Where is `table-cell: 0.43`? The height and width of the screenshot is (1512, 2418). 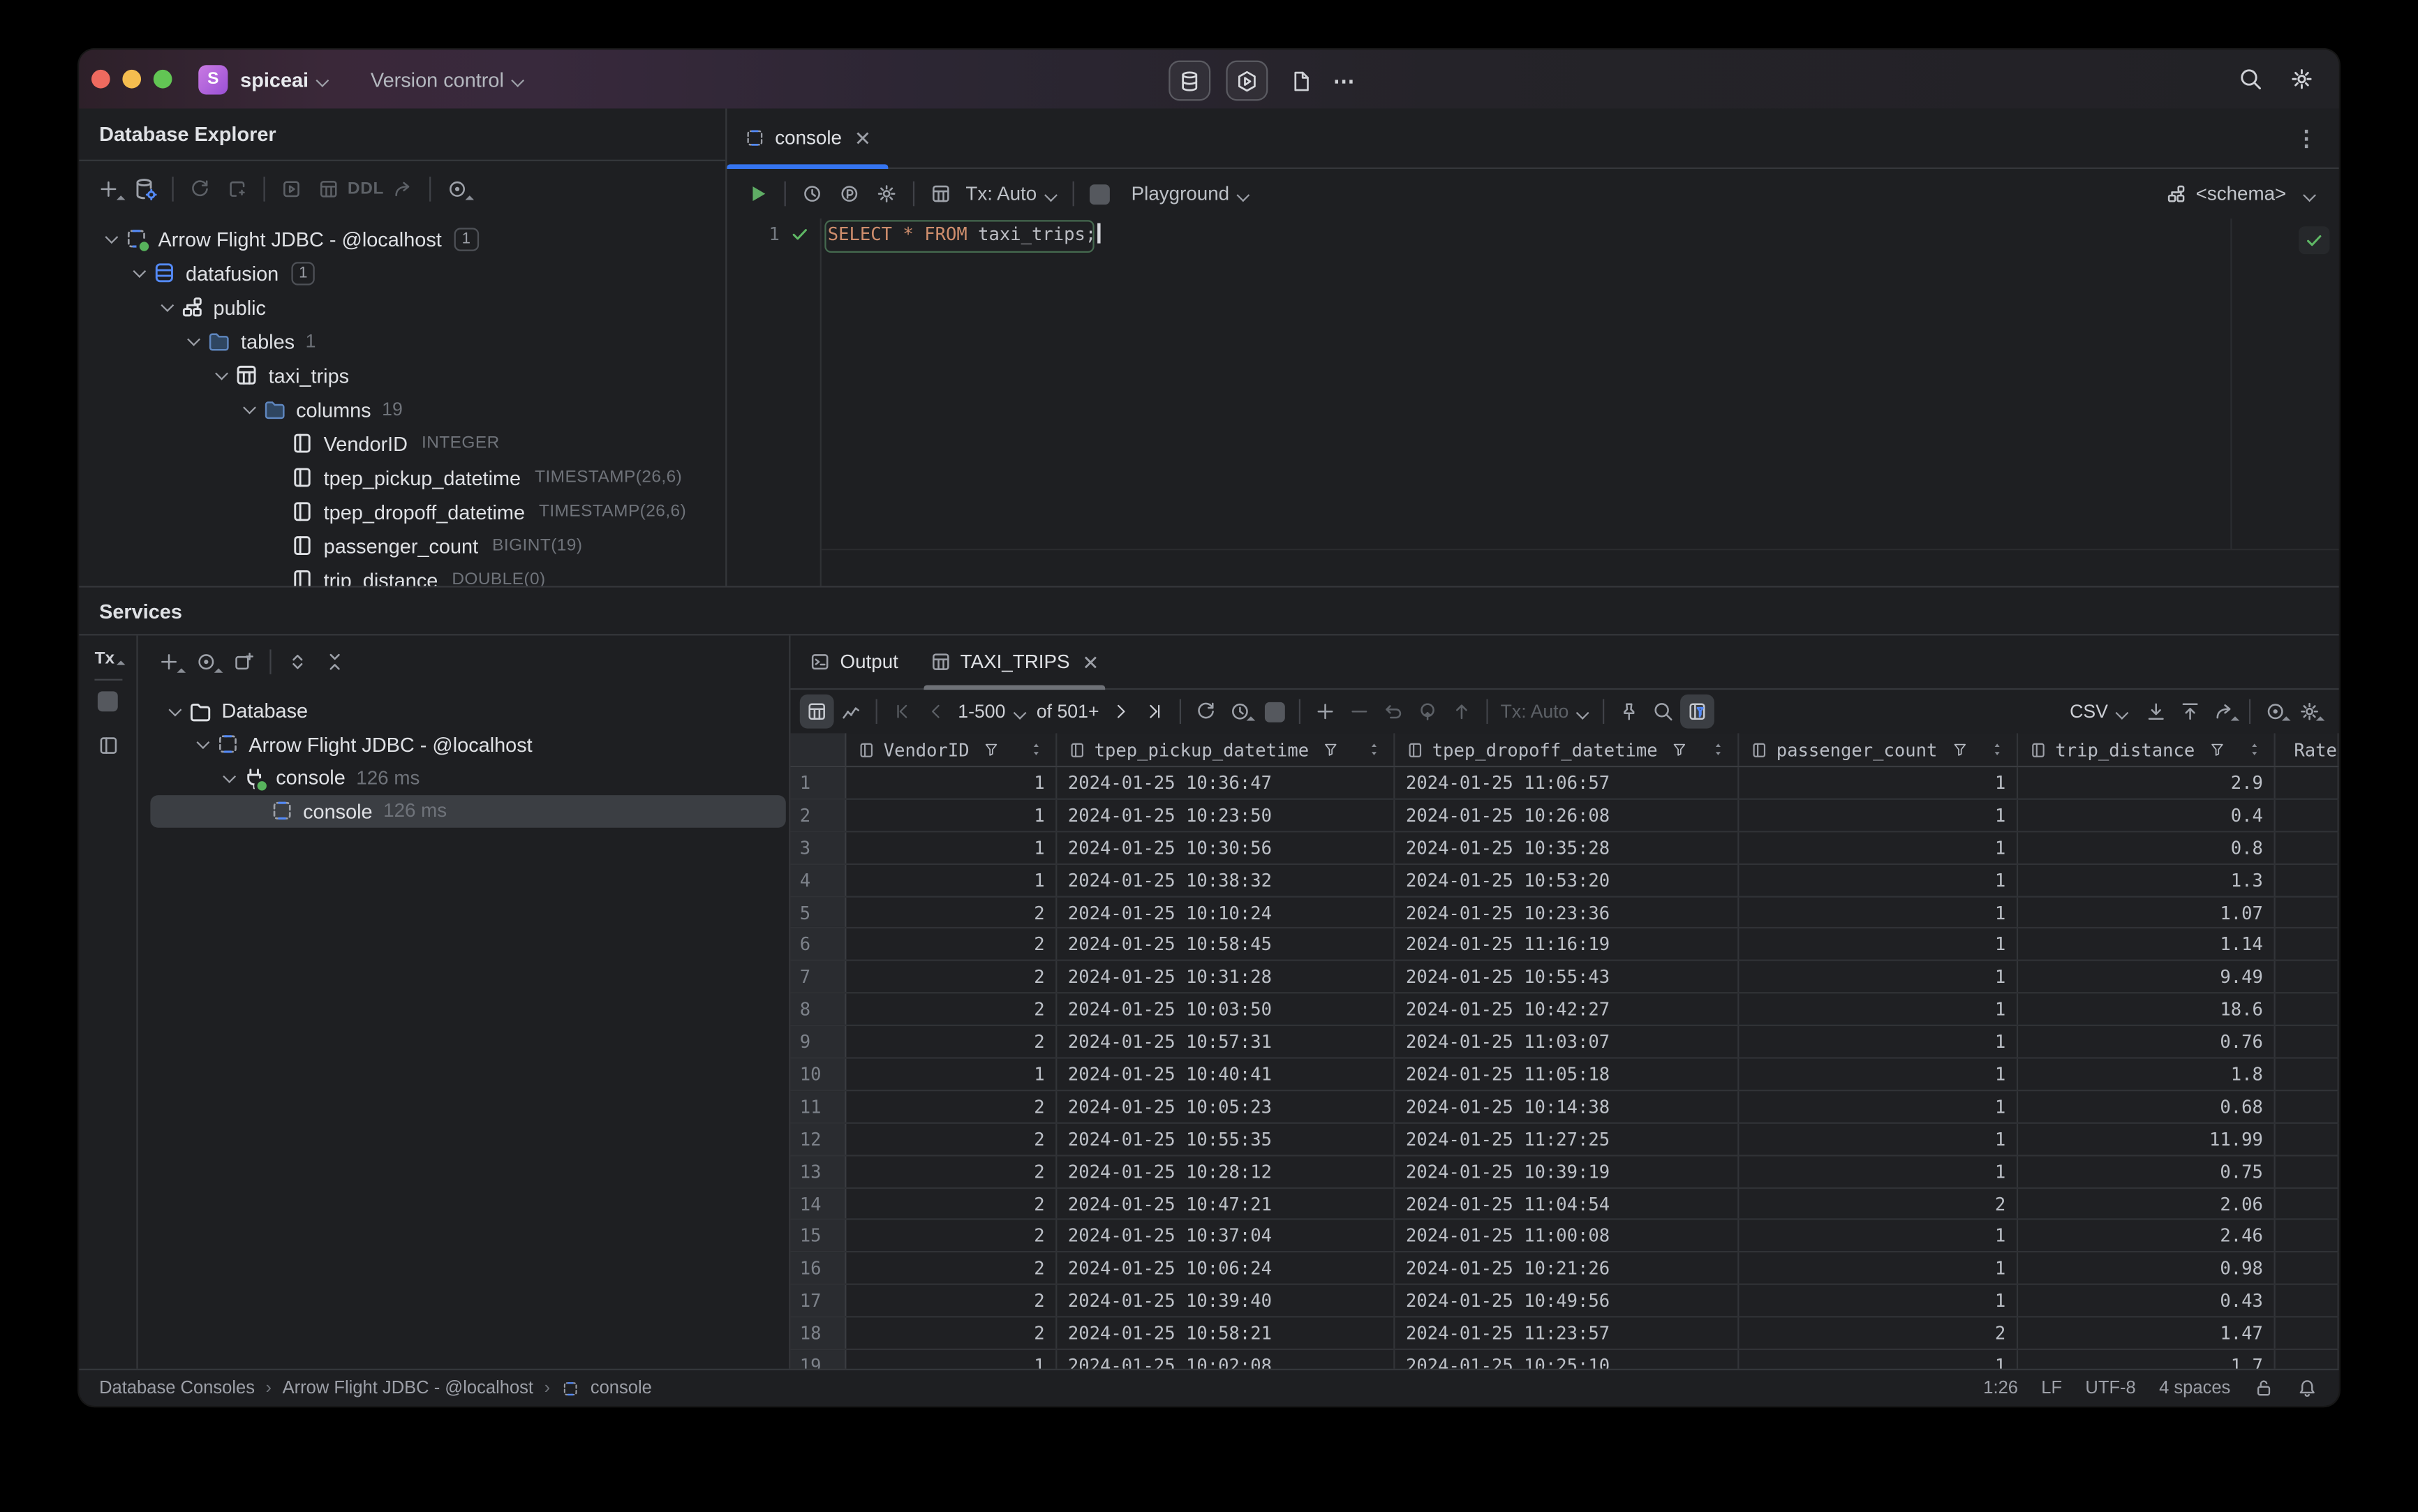
table-cell: 0.43 is located at coordinates (2147, 1301).